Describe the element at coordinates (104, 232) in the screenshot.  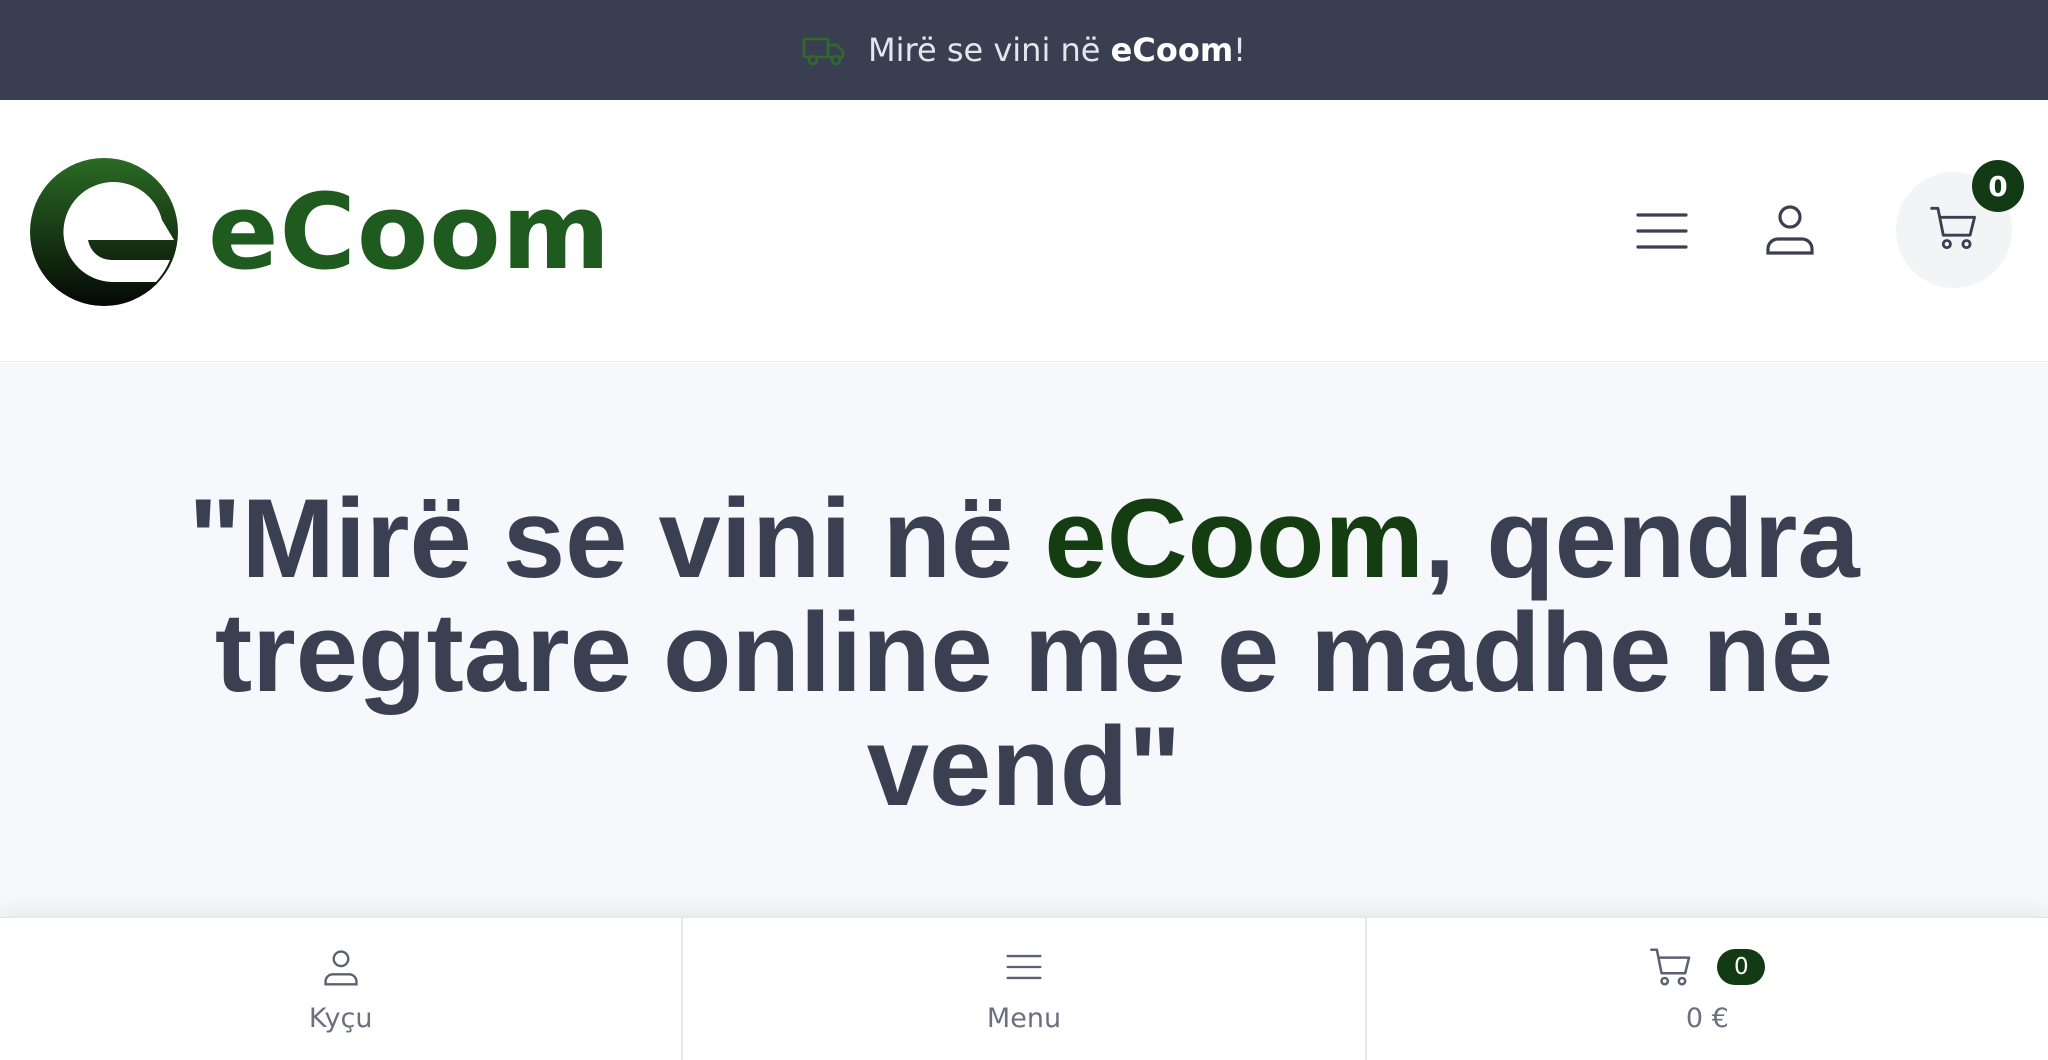
I see `logo-mark` at that location.